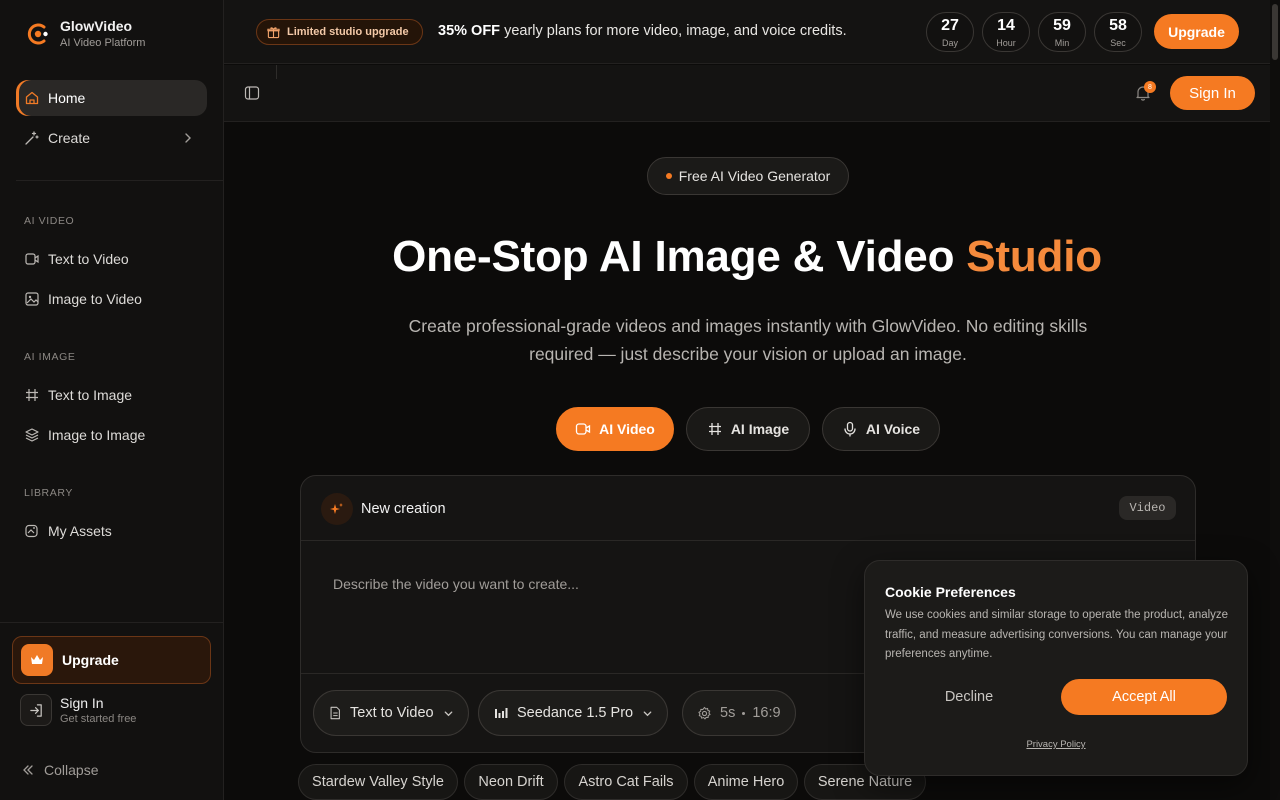  I want to click on top-header: 8 Sign In, so click(747, 93).